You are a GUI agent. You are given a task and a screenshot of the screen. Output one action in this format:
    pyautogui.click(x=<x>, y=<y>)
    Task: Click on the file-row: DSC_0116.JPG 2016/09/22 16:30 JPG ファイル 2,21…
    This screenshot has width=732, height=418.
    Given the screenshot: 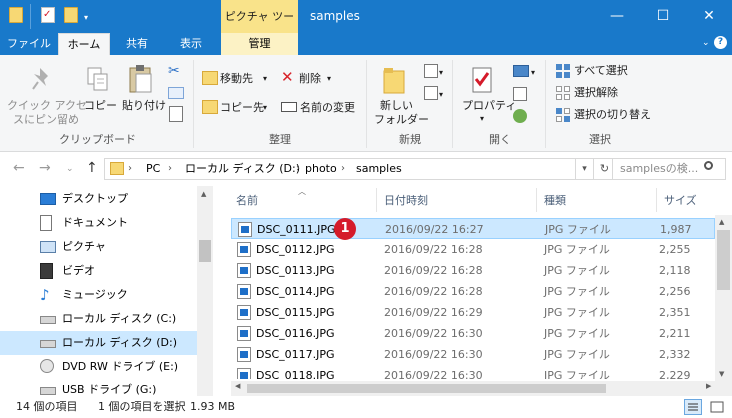 What is the action you would take?
    pyautogui.click(x=473, y=333)
    